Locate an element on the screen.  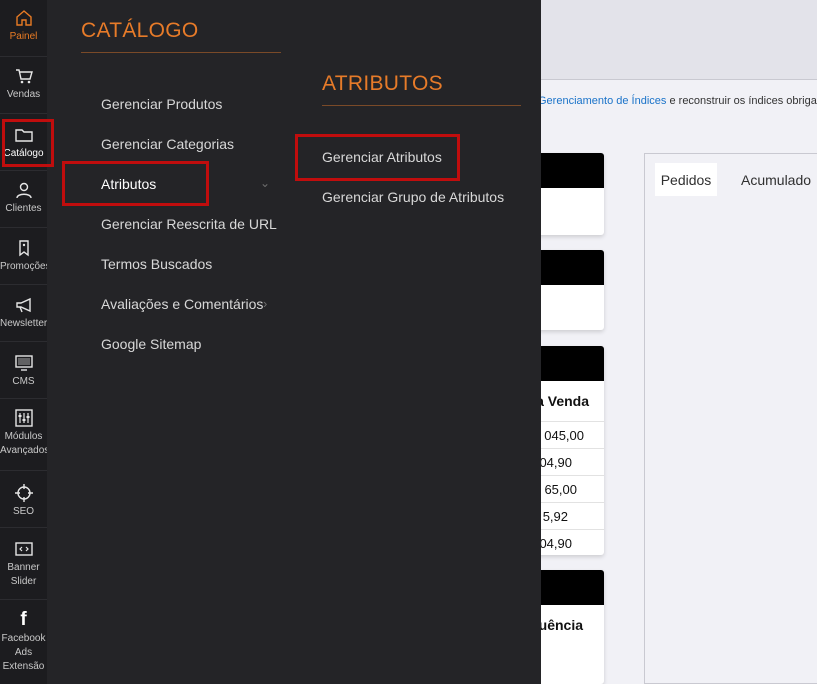
sidebar-item-modulos-avancados: Módulos Avançados is located at coordinates (25, 435).